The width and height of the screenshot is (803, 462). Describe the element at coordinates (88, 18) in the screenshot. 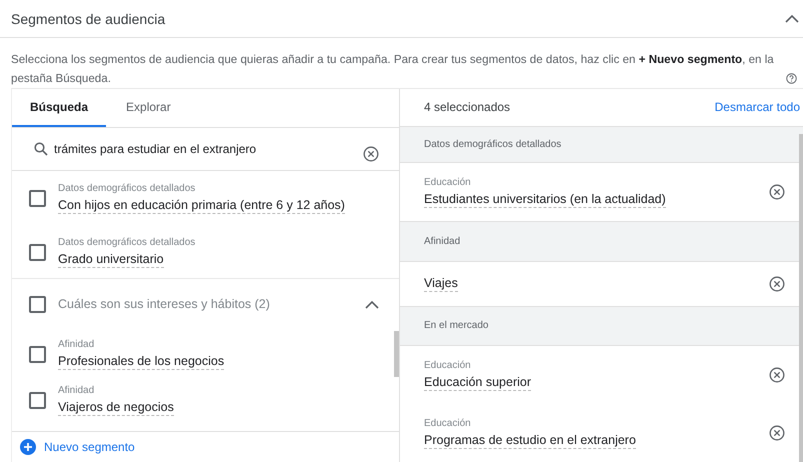

I see `section-title: Segmentos de audiencia` at that location.